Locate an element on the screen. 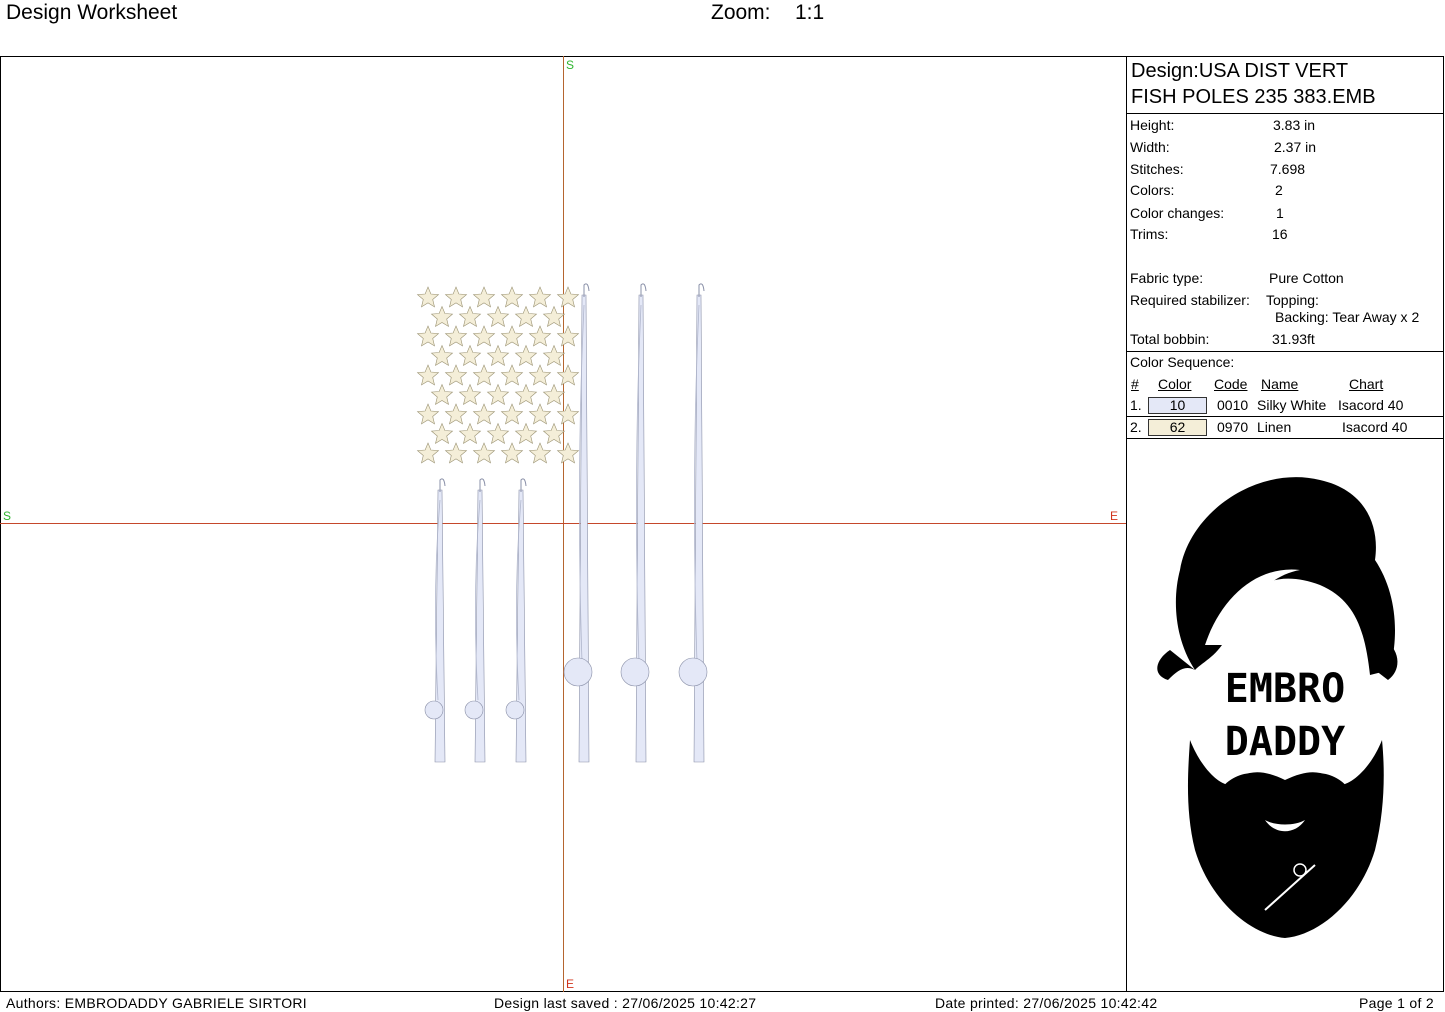  color-seq-header-chart: Chart is located at coordinates (1366, 384).